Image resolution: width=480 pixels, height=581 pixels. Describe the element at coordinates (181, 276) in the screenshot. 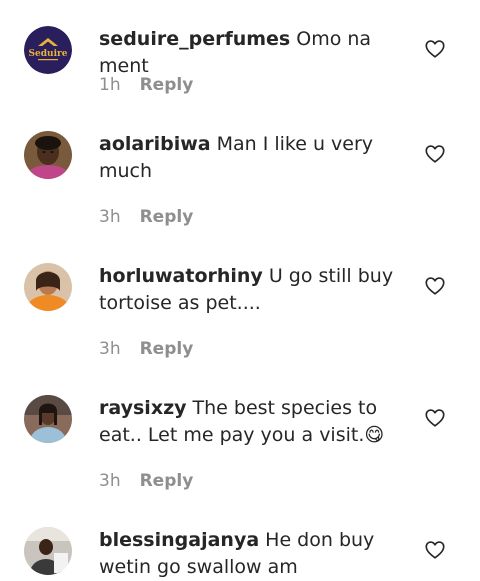

I see `comment-username: horluwatorhiny` at that location.